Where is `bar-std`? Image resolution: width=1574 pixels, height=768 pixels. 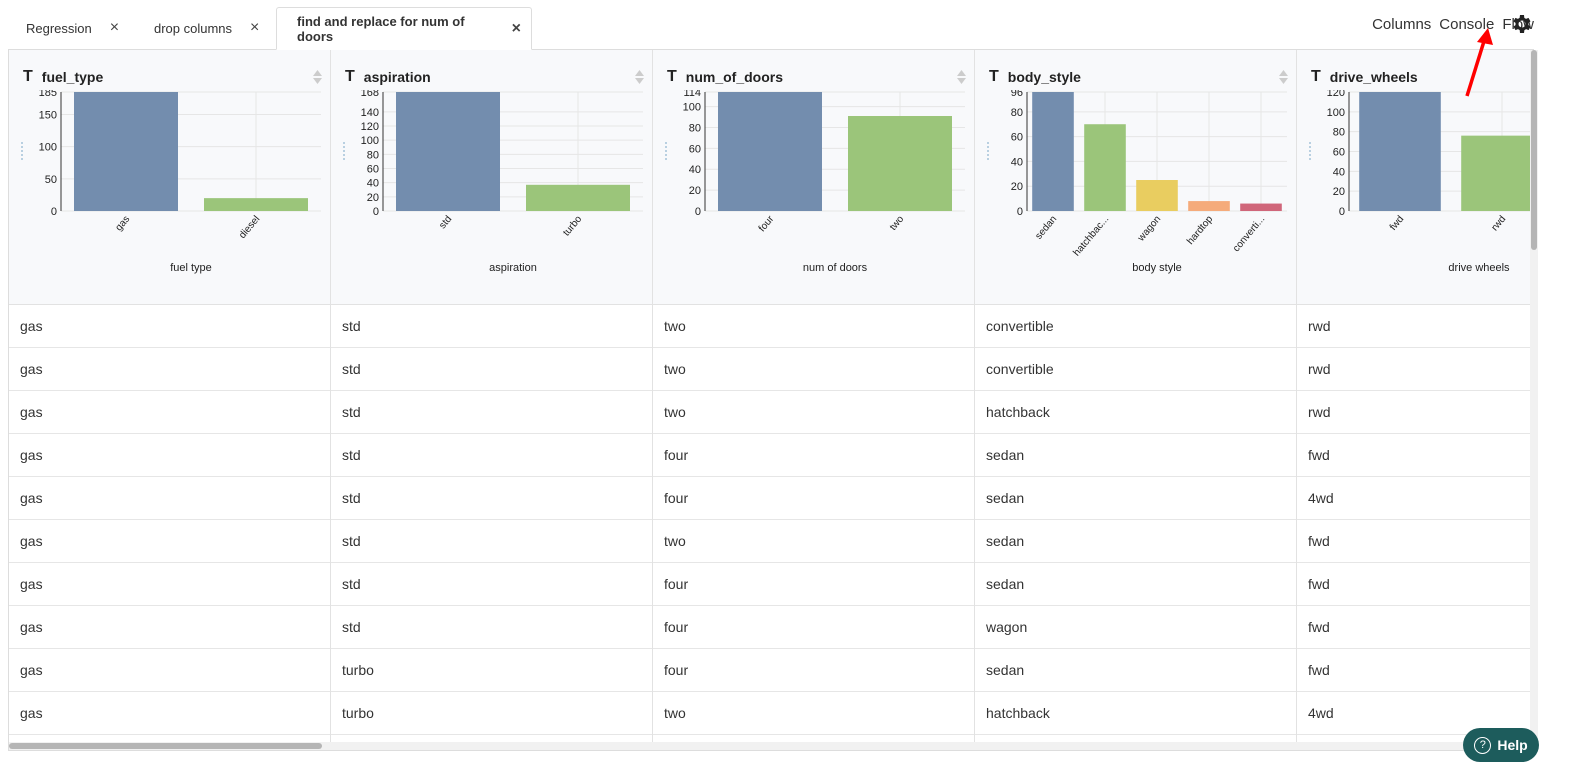
bar-std is located at coordinates (448, 151).